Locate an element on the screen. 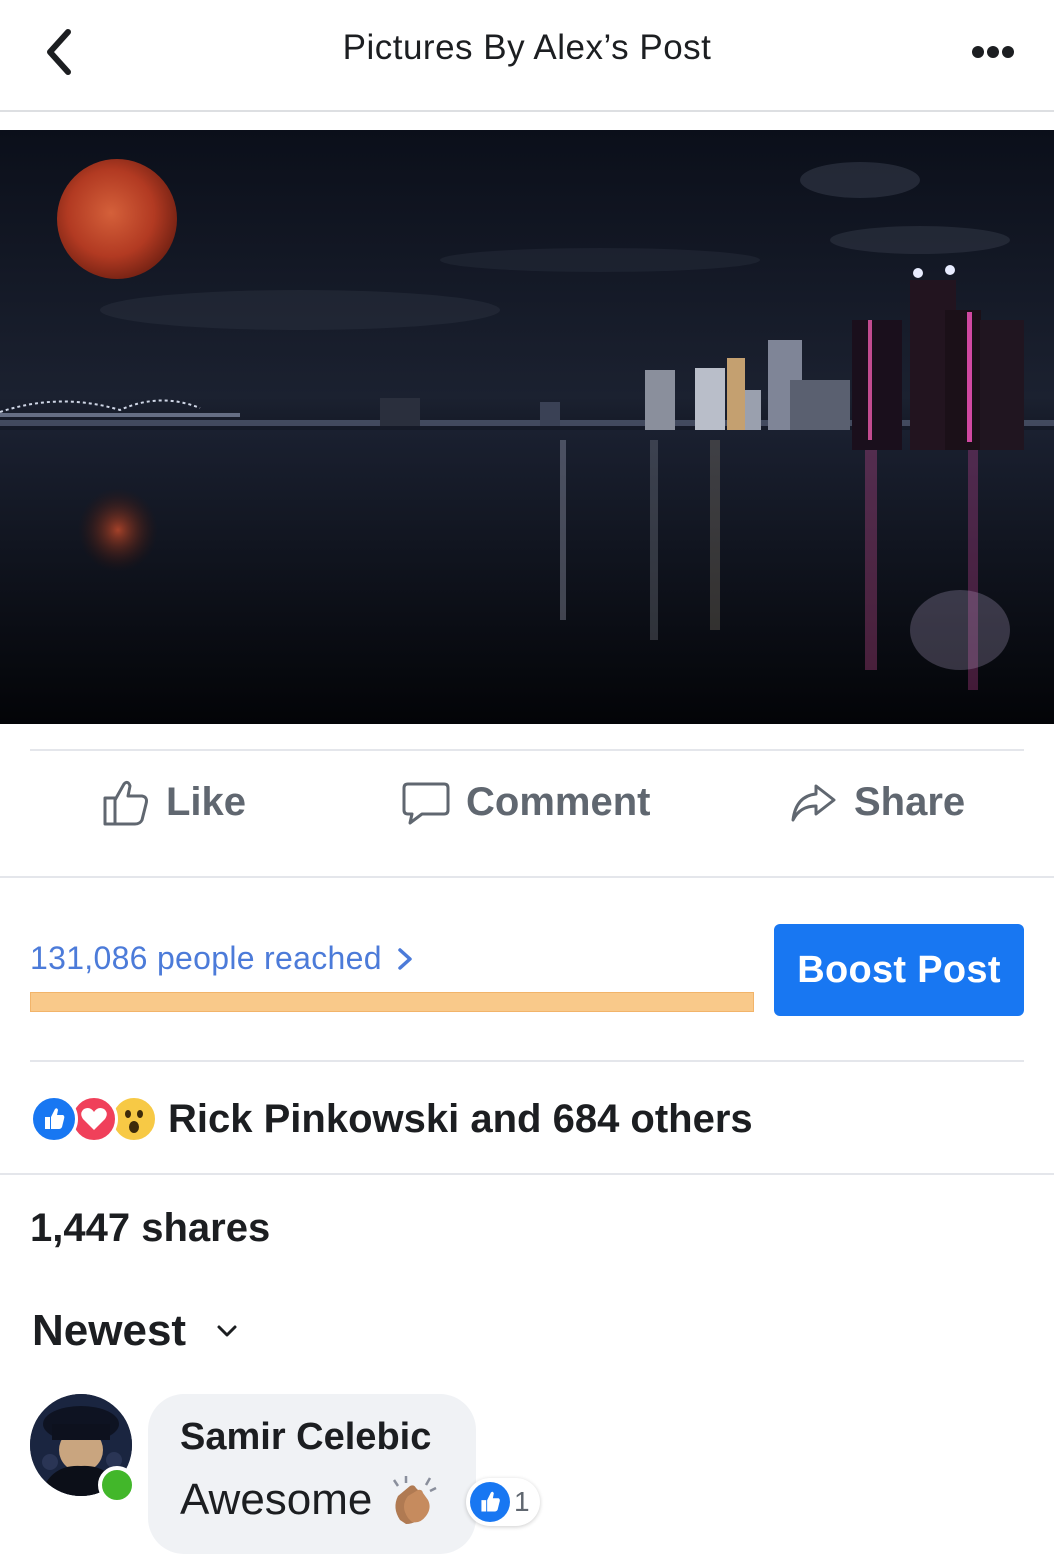 This screenshot has height=1554, width=1054. reach-progress-bar is located at coordinates (392, 1002).